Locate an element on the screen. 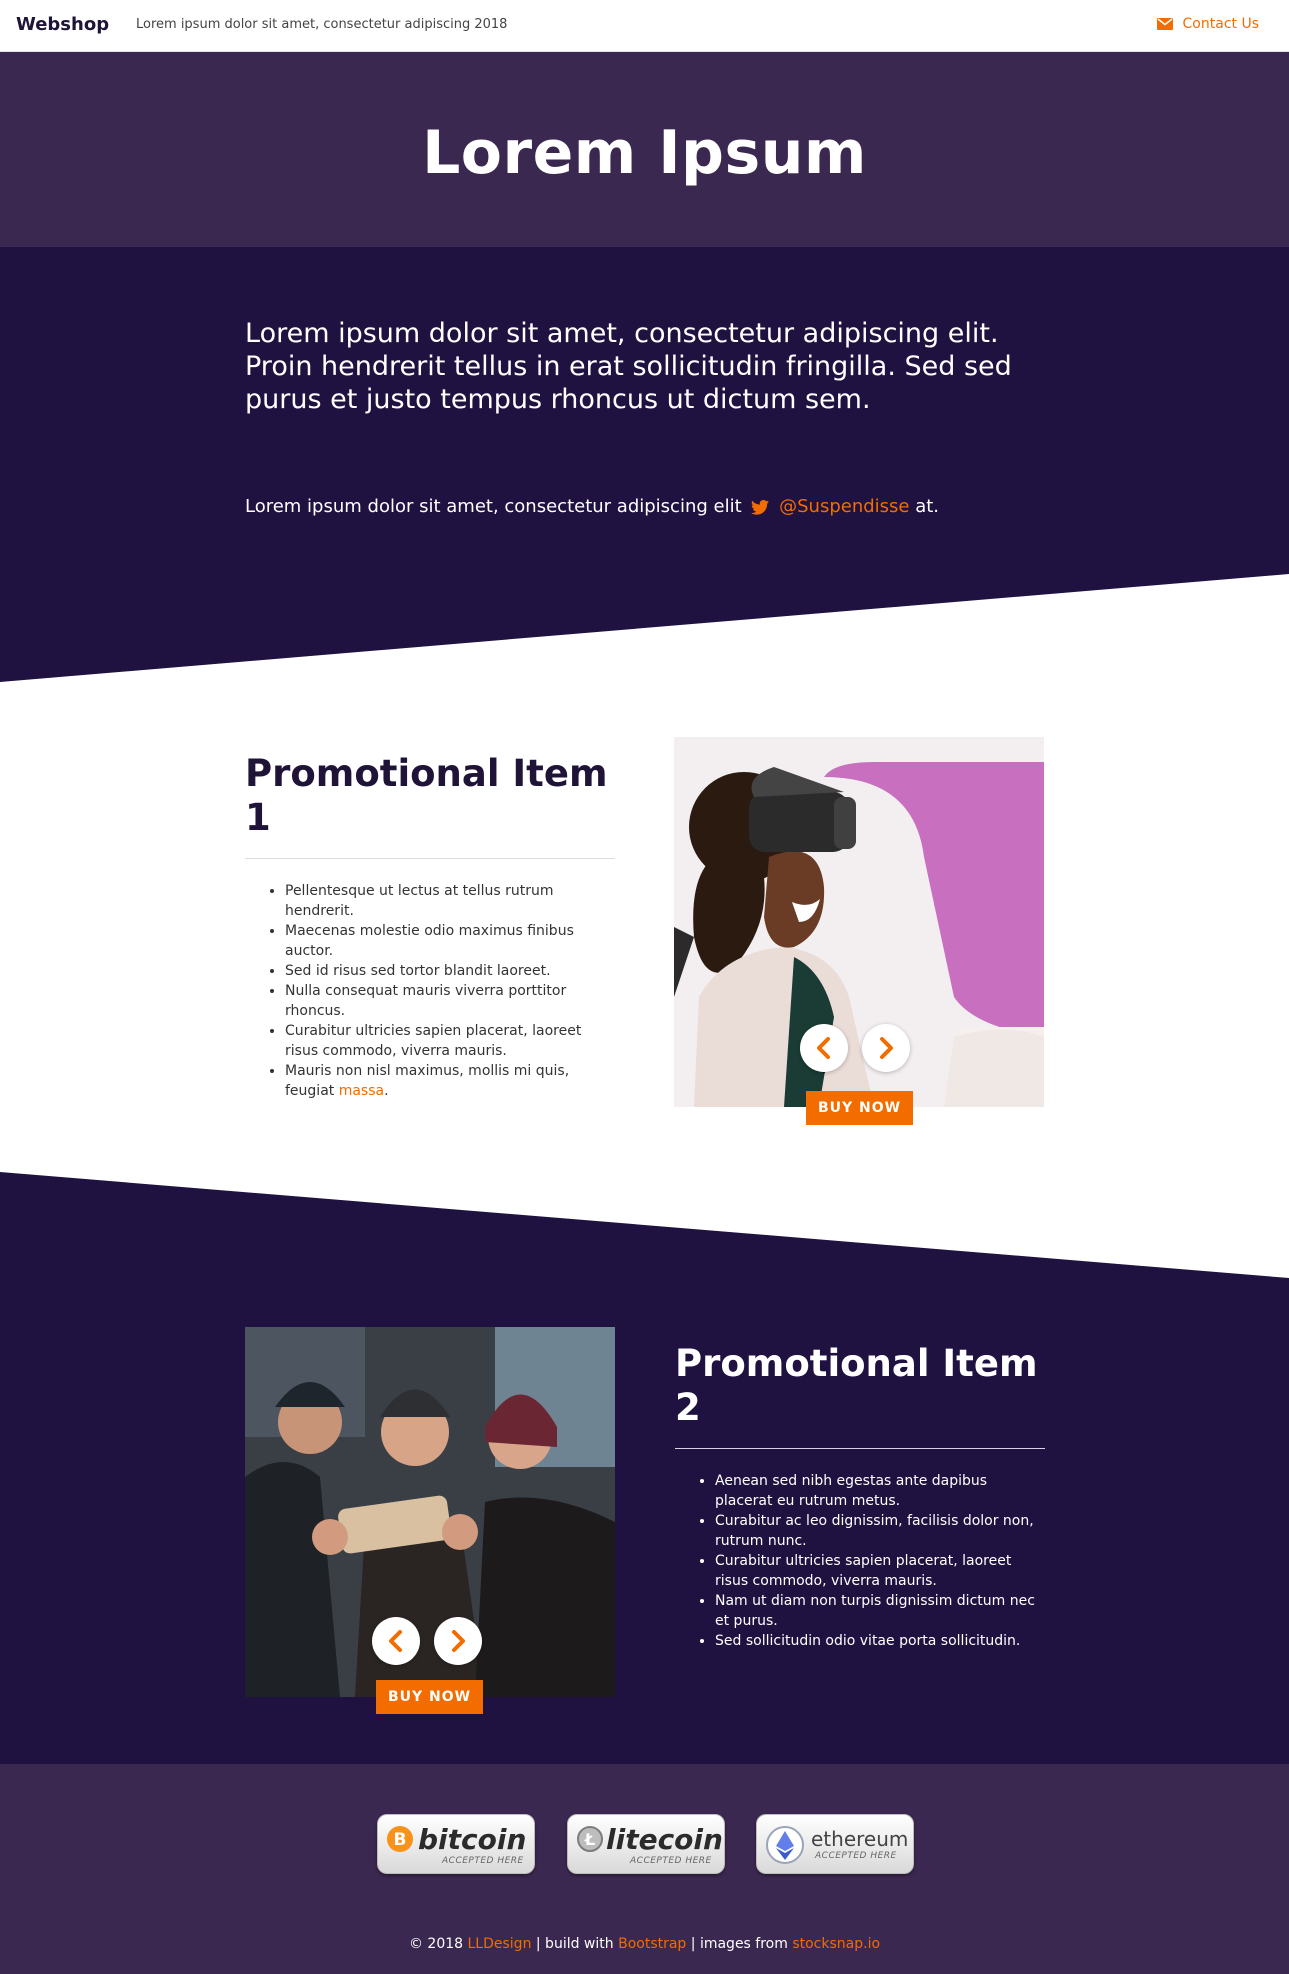 The width and height of the screenshot is (1289, 1974). litecoin-icon: Ł is located at coordinates (590, 1841).